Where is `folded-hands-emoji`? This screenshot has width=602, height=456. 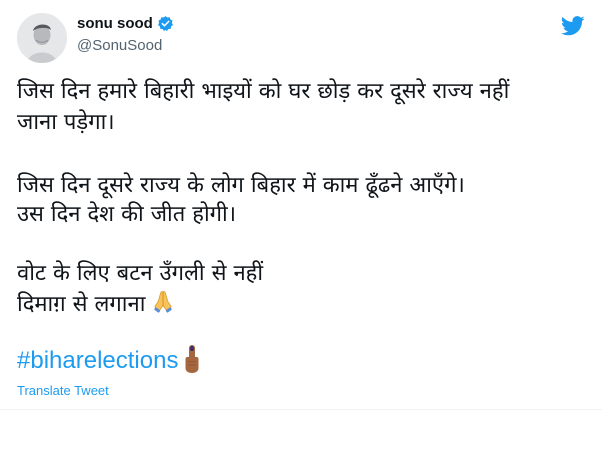 folded-hands-emoji is located at coordinates (163, 304).